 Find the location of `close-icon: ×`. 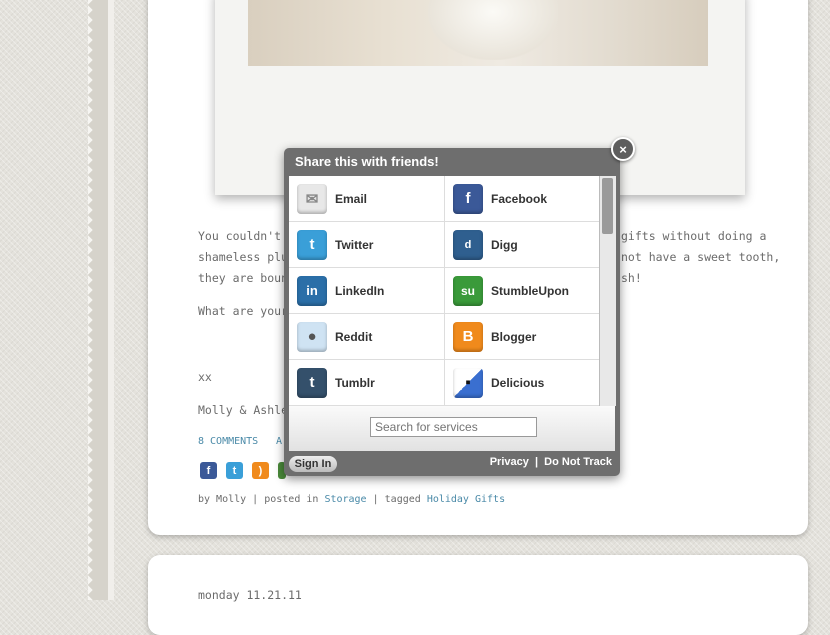

close-icon: × is located at coordinates (623, 149).